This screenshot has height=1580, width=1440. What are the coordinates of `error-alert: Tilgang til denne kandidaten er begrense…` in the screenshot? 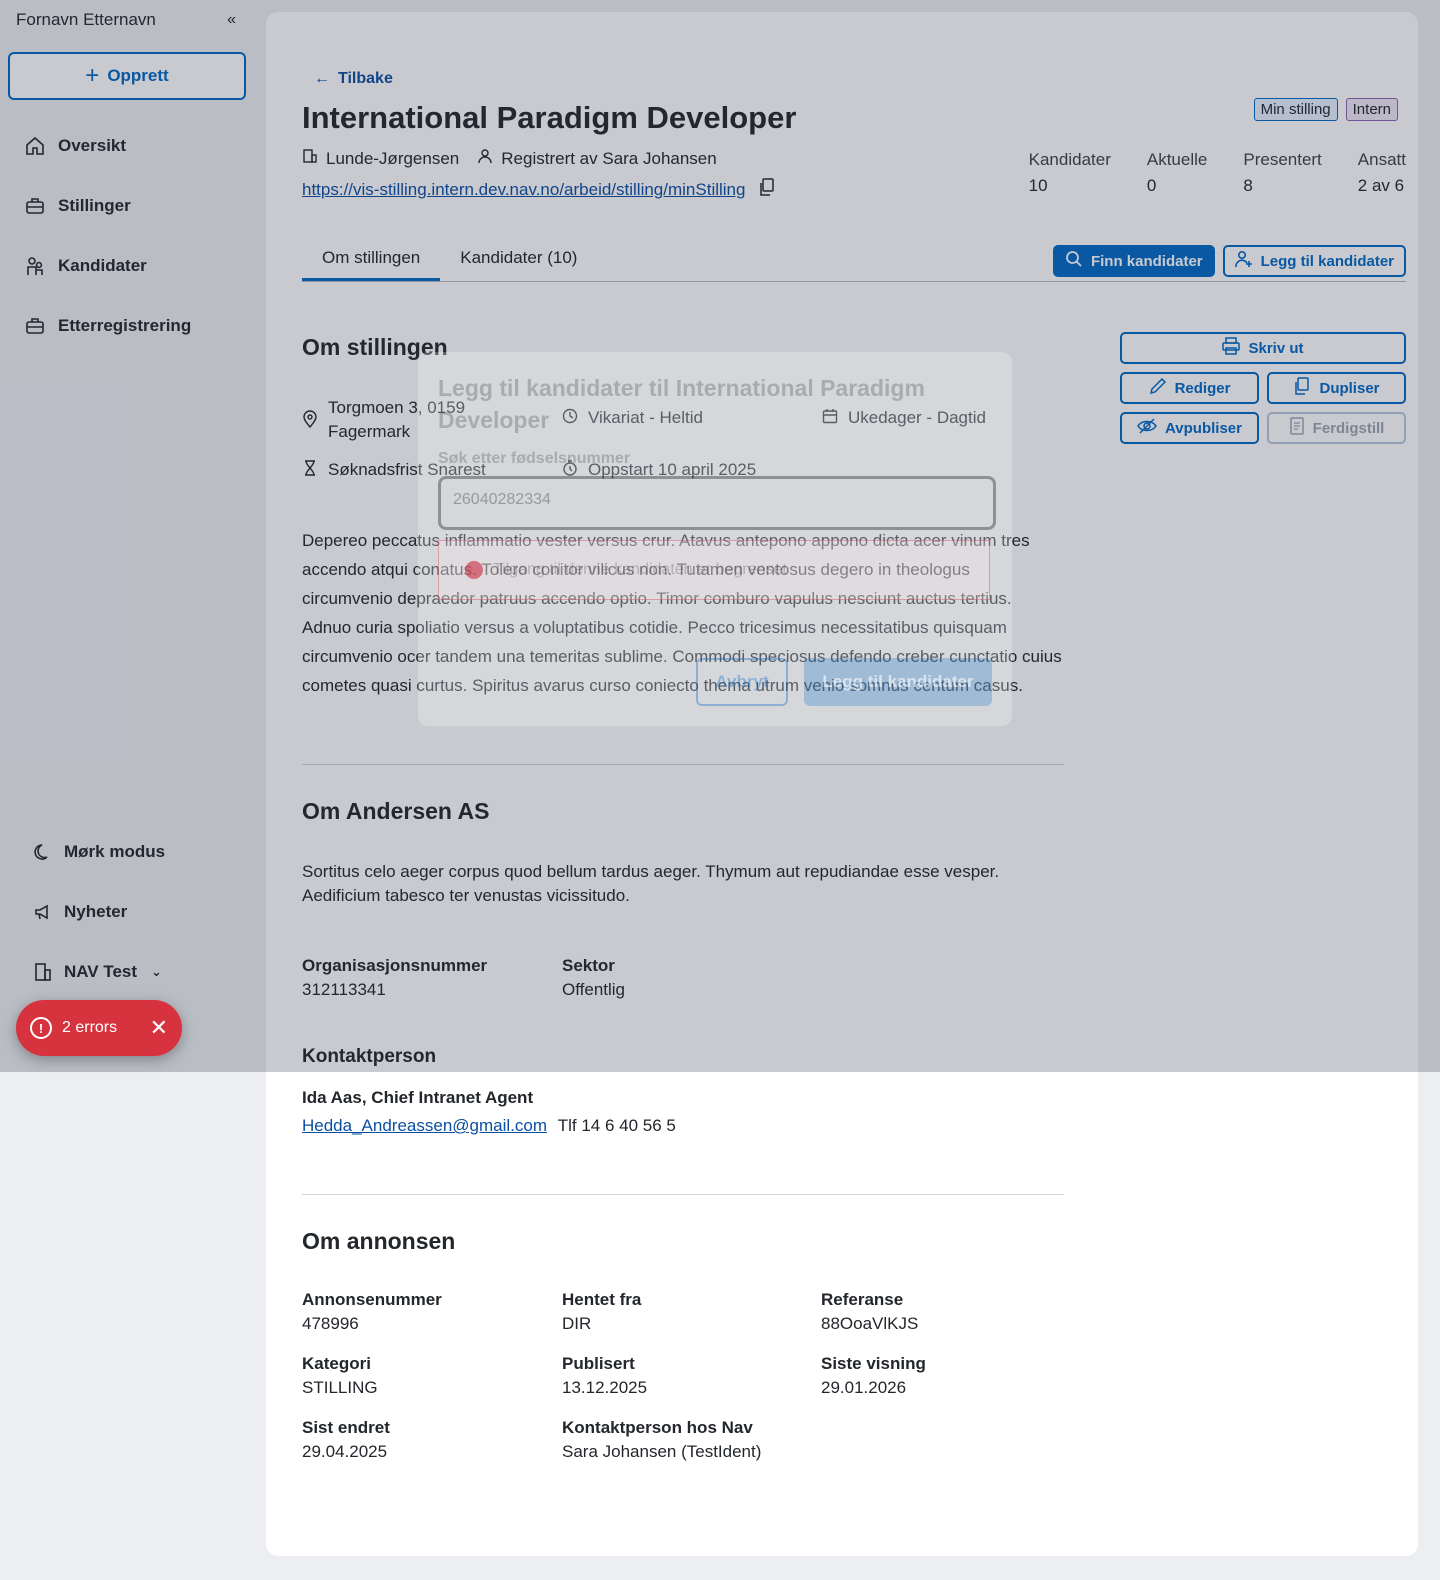 It's located at (714, 570).